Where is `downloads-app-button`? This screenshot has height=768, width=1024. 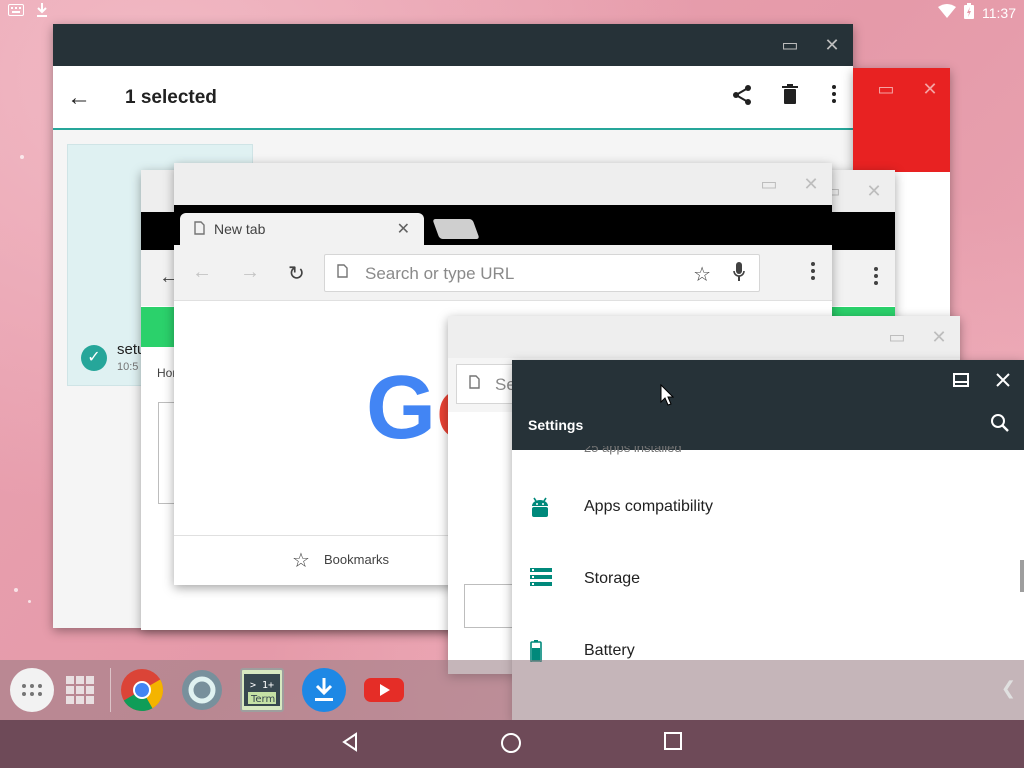
downloads-app-button is located at coordinates (324, 690).